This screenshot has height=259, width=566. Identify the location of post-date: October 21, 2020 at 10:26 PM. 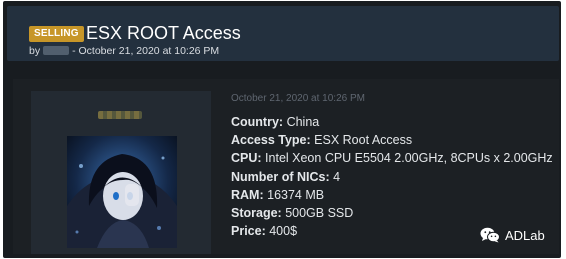
(298, 98).